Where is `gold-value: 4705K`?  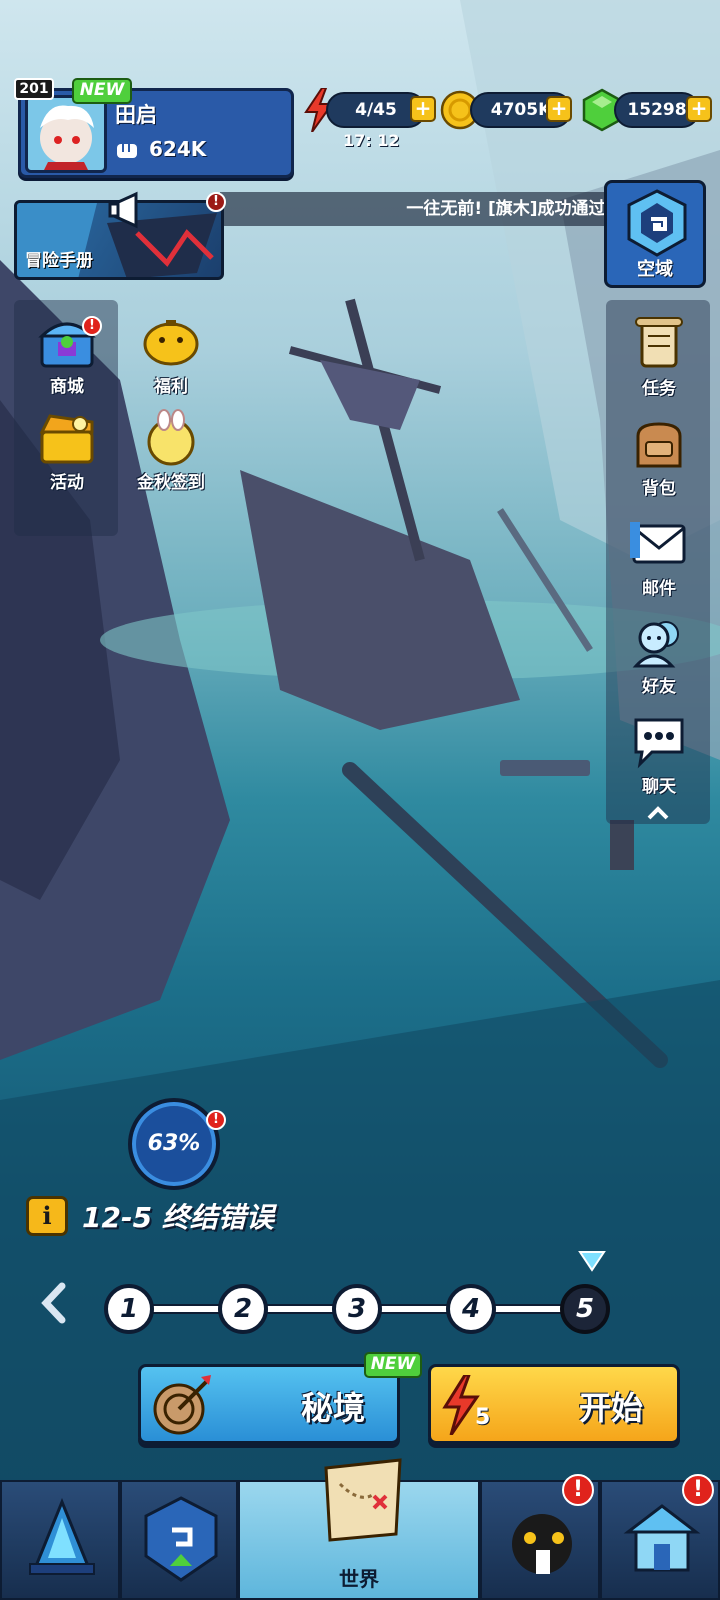 gold-value: 4705K is located at coordinates (521, 110).